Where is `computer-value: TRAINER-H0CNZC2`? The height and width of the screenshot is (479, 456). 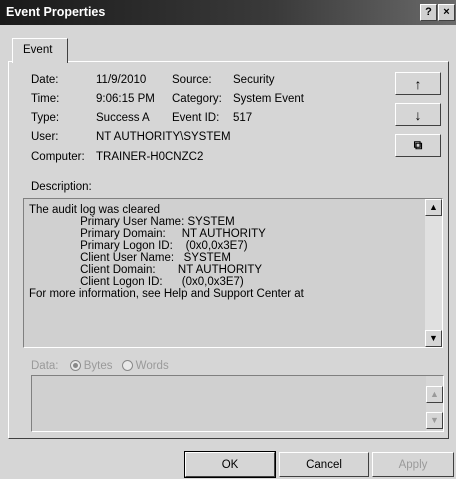
computer-value: TRAINER-H0CNZC2 is located at coordinates (150, 157).